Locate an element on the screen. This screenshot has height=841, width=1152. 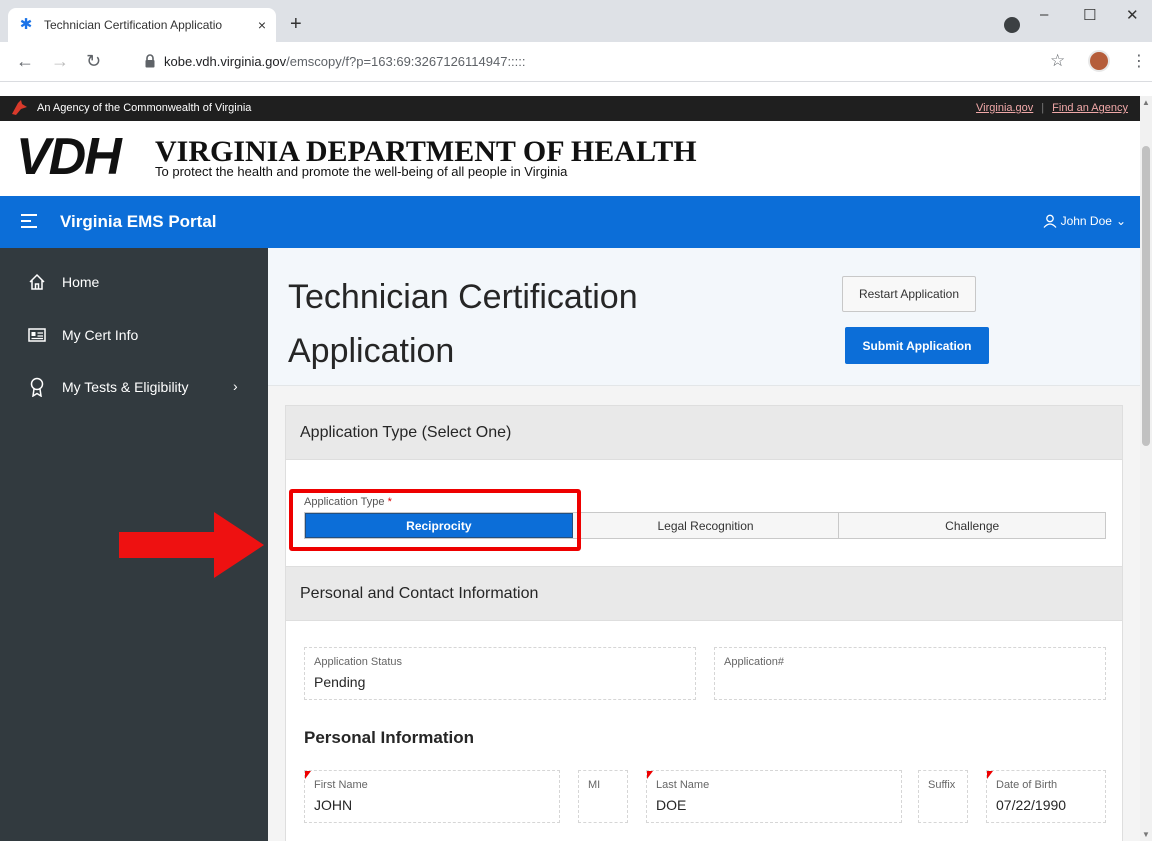
new-tab-button: + is located at coordinates (296, 24).